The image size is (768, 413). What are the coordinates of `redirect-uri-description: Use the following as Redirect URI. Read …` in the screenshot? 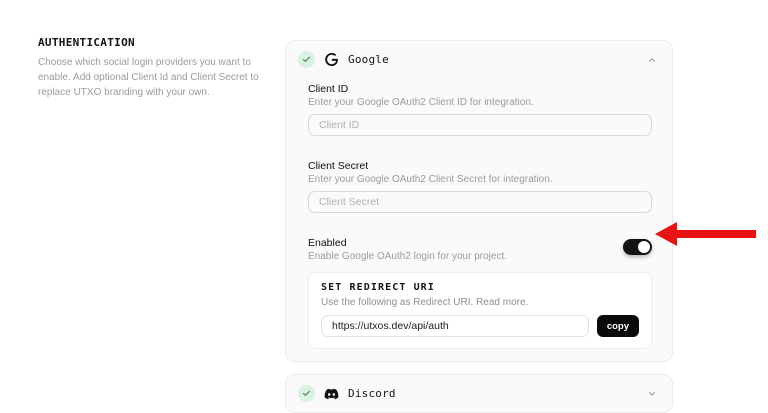 It's located at (425, 302).